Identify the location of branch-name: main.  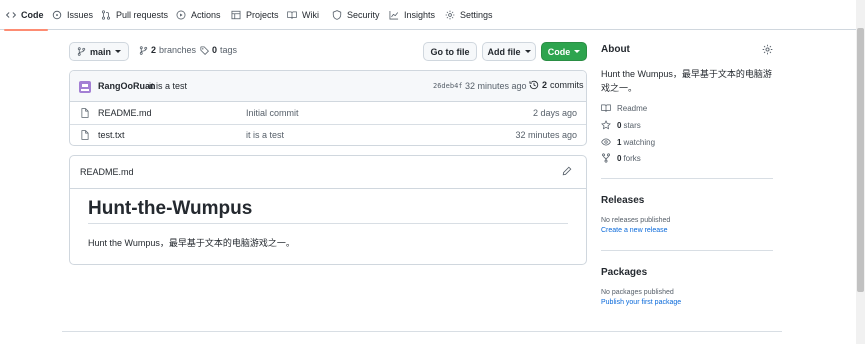
(100, 51).